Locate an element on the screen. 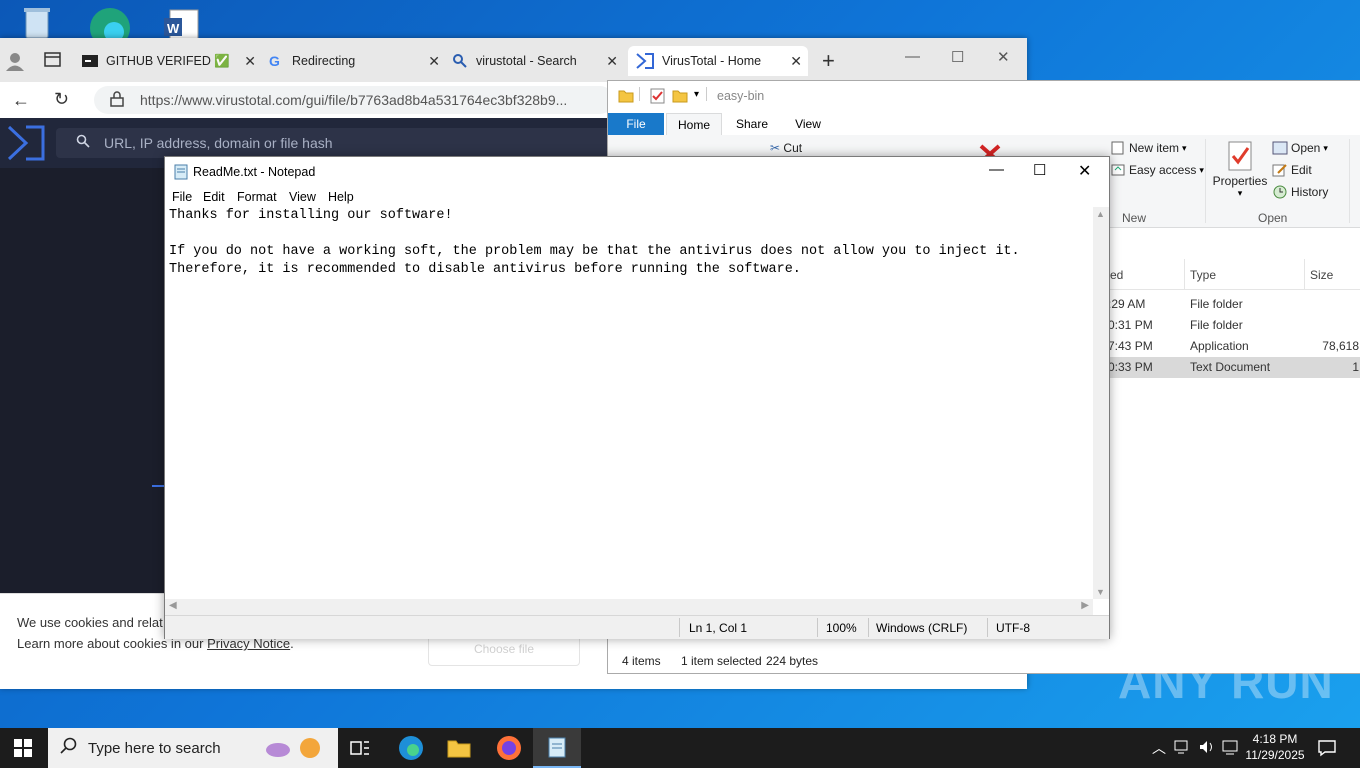 The width and height of the screenshot is (1360, 768). new-item-icon is located at coordinates (1117, 148).